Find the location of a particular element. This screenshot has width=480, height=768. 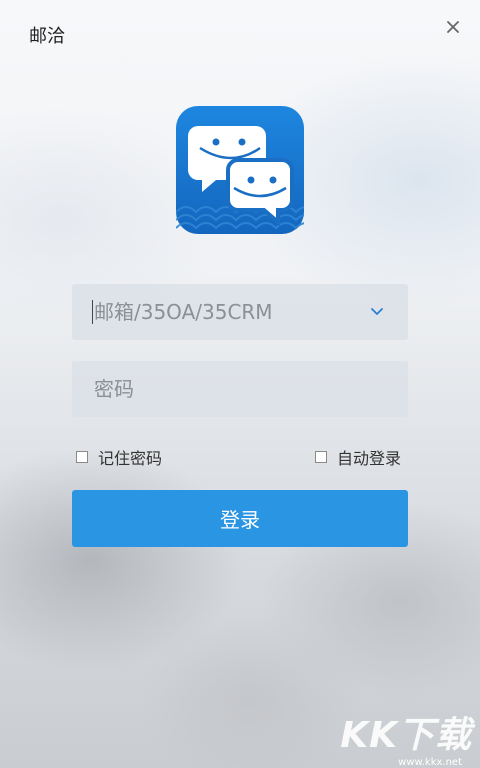

auto-login-checkbox: 自动登录 is located at coordinates (358, 457).